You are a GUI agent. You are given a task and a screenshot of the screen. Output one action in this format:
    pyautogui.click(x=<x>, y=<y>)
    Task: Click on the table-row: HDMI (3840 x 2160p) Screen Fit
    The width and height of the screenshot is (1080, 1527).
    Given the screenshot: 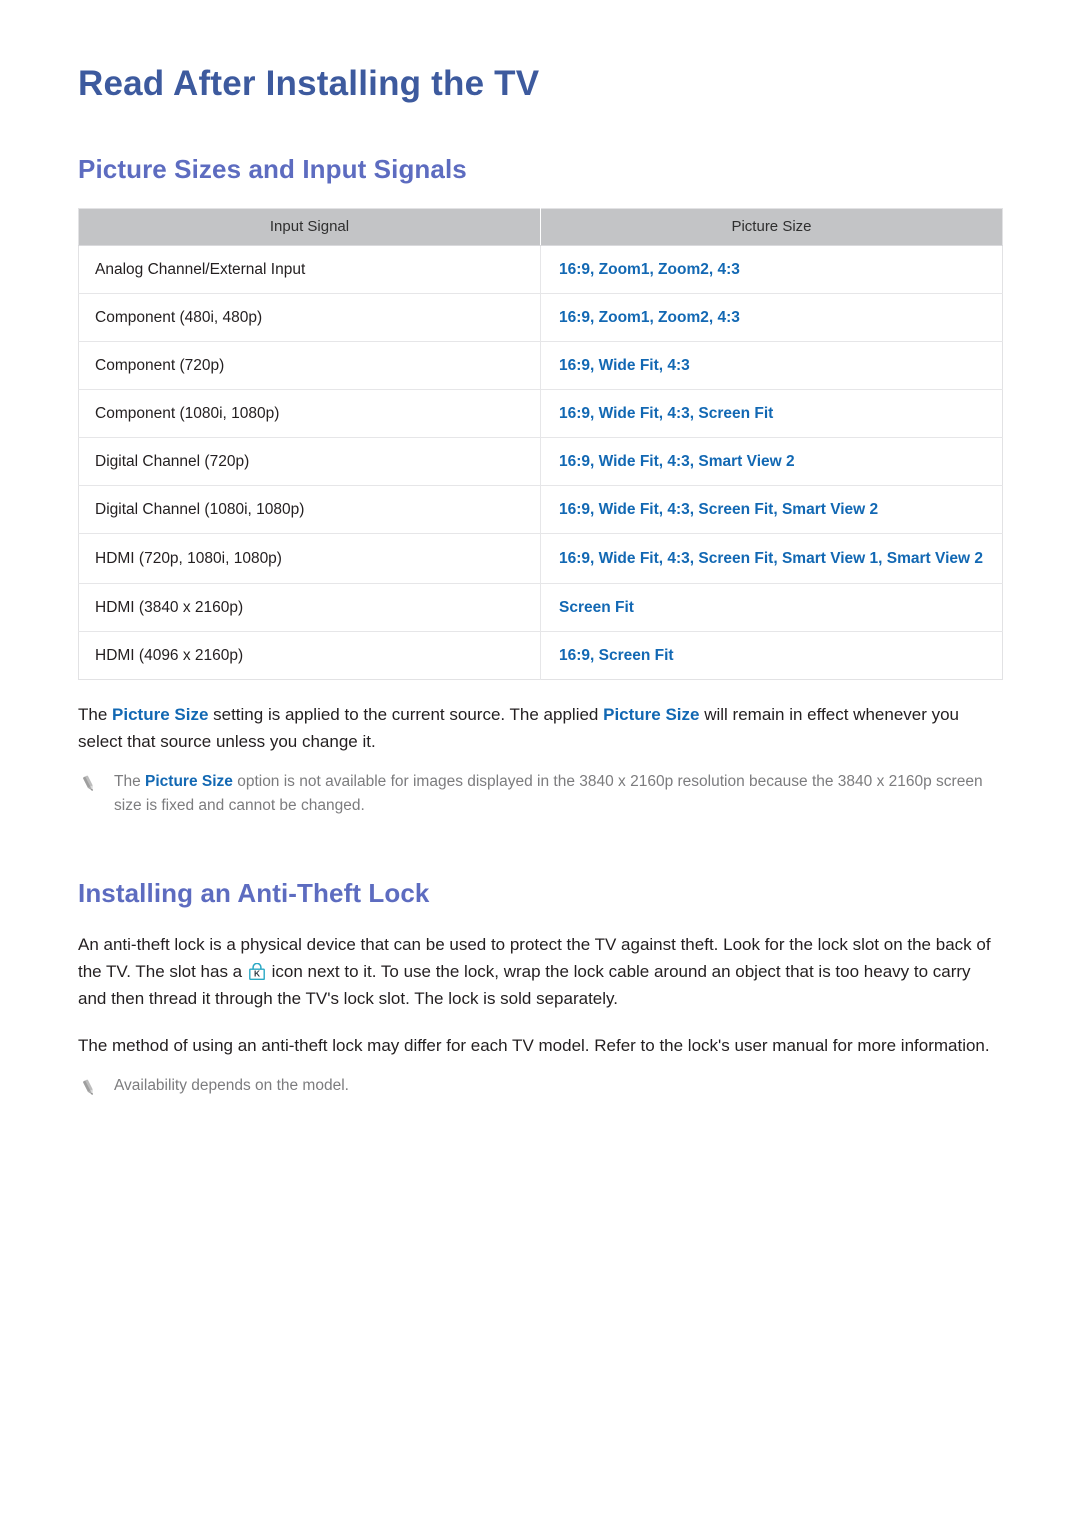 What is the action you would take?
    pyautogui.click(x=540, y=607)
    